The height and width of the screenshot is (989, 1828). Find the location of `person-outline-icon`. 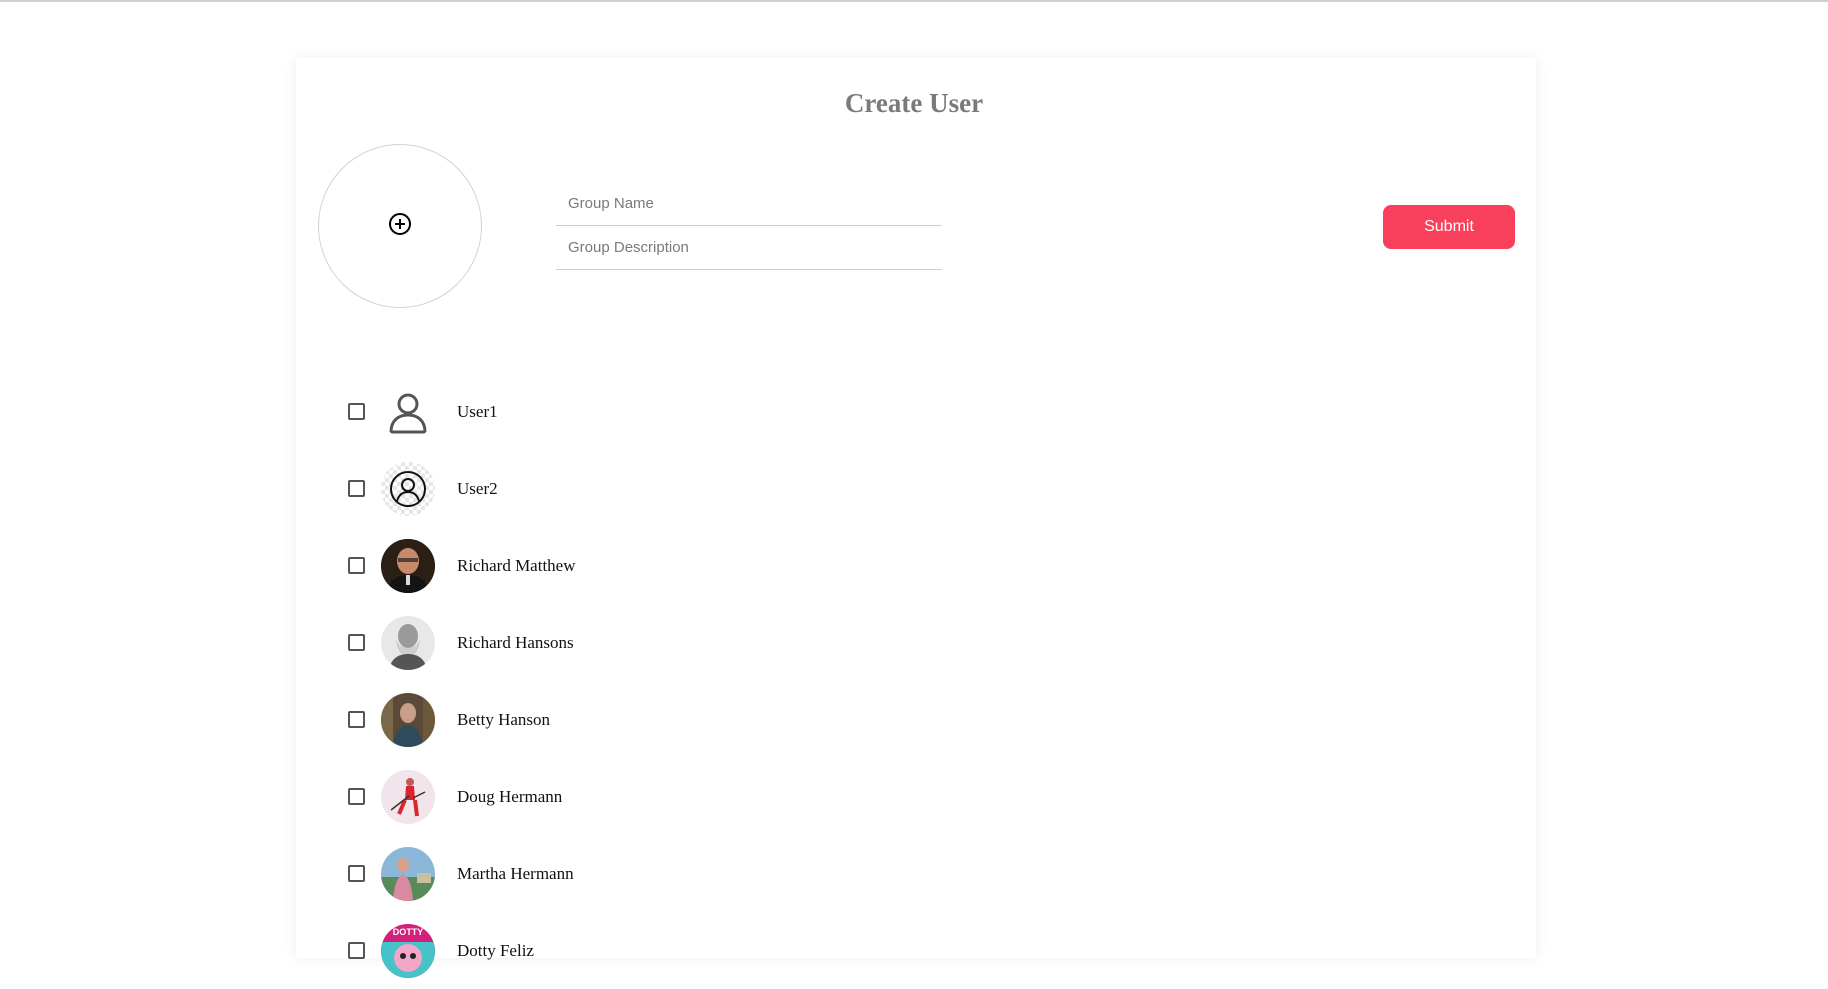

person-outline-icon is located at coordinates (408, 412).